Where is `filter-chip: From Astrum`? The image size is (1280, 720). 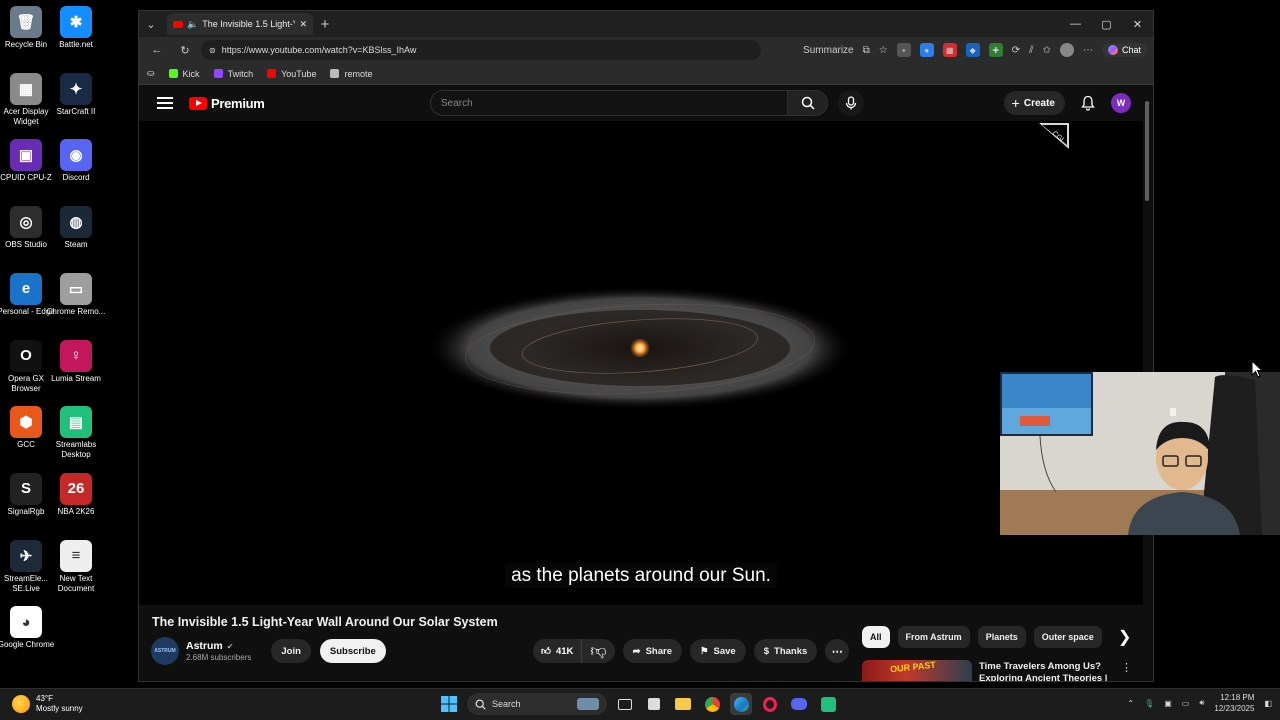
filter-chip: From Astrum is located at coordinates (933, 637).